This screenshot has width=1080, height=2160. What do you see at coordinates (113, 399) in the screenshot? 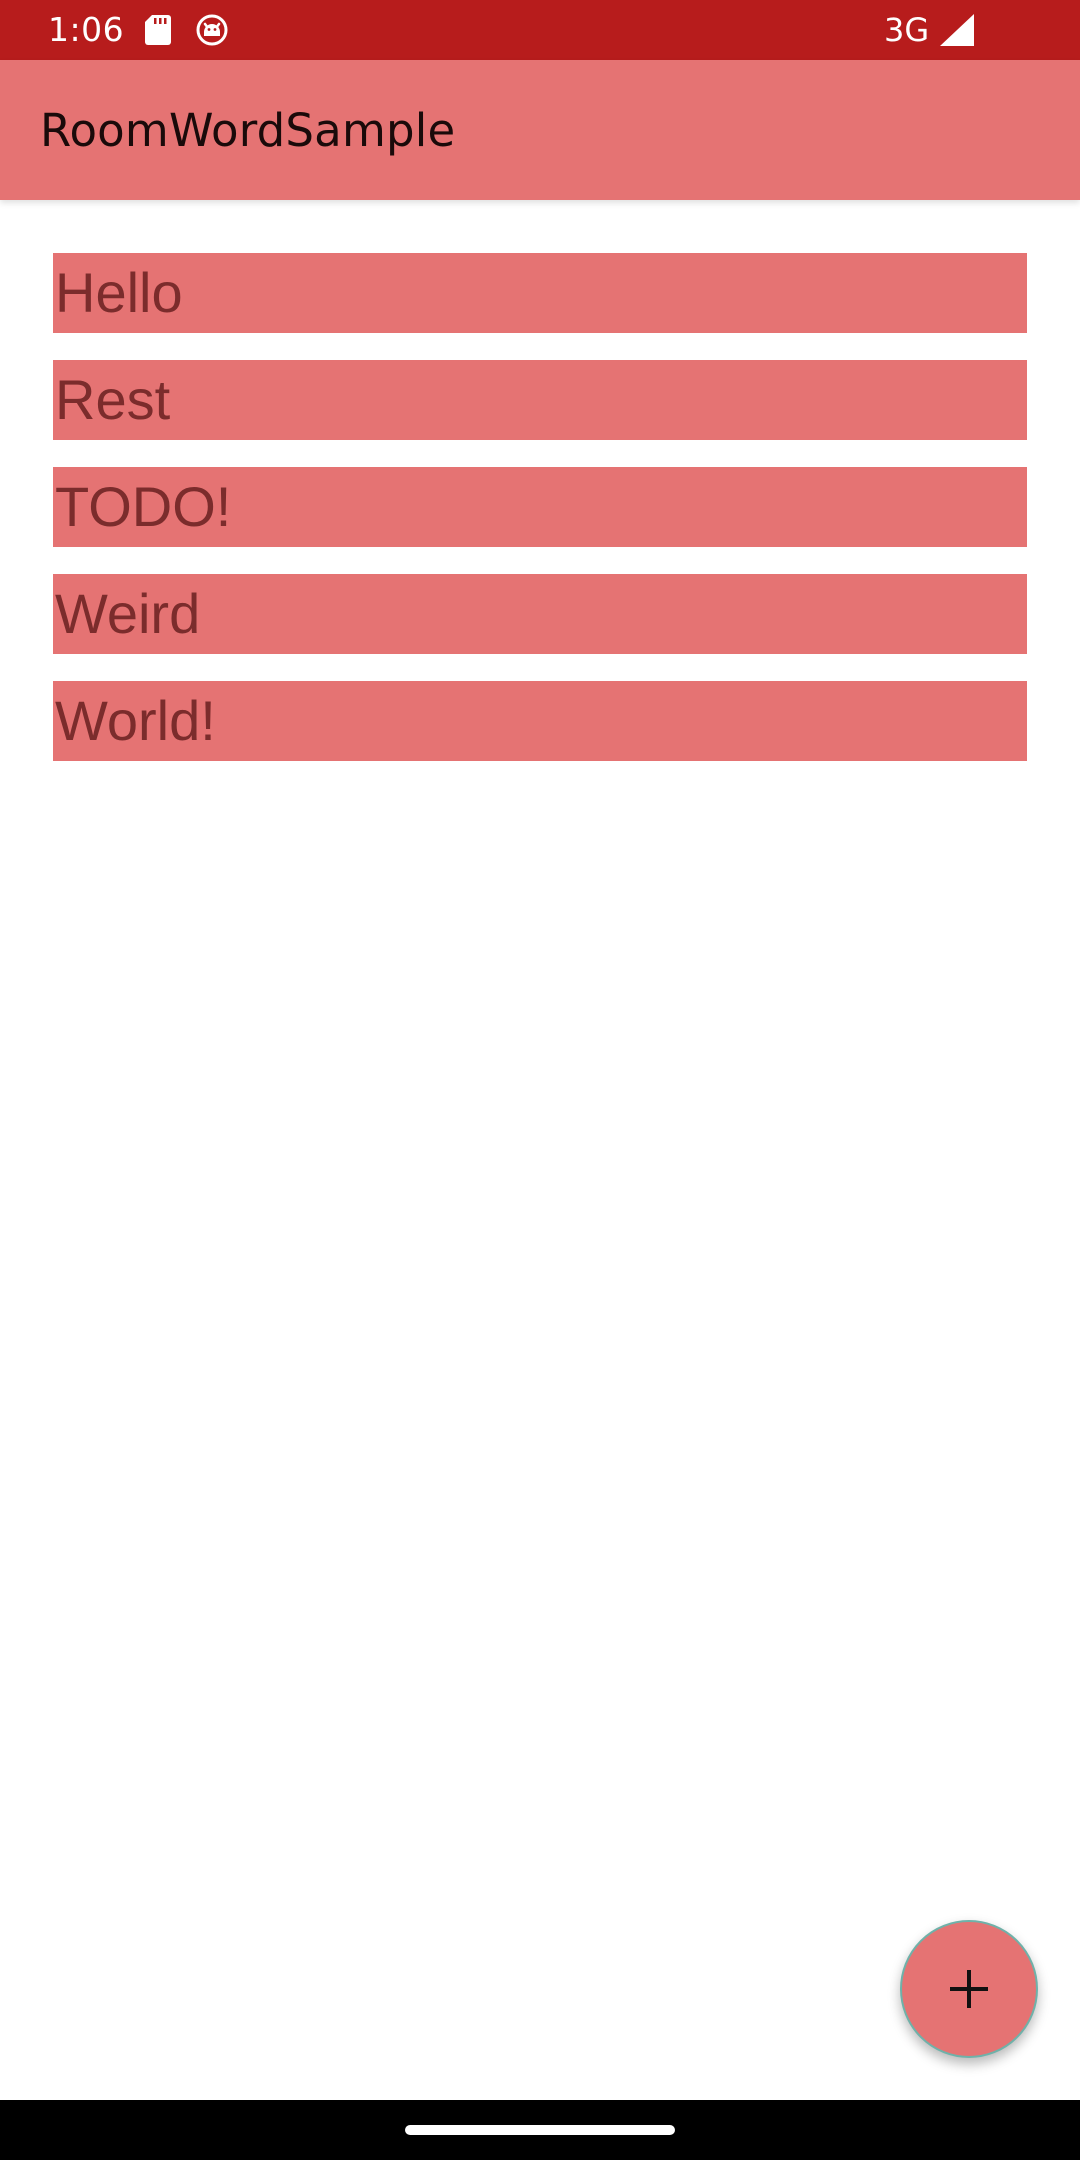
I see `word-text: Rest` at bounding box center [113, 399].